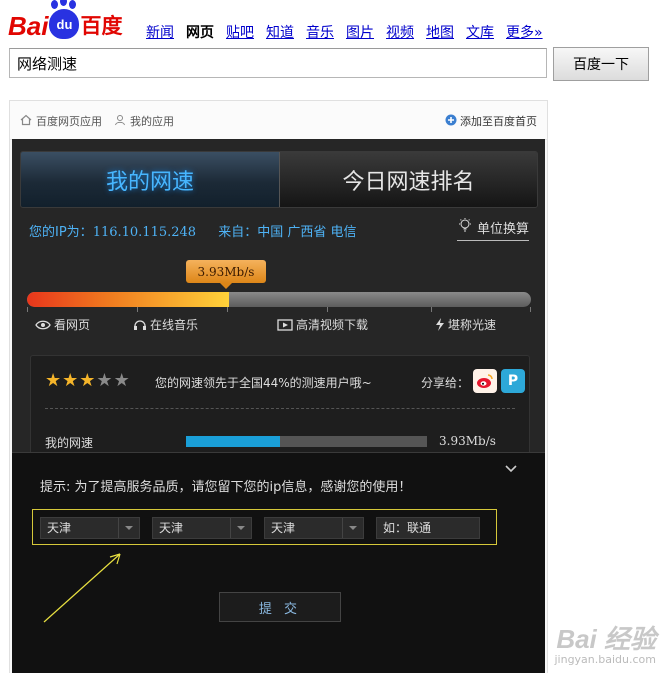 This screenshot has width=662, height=673. What do you see at coordinates (502, 229) in the screenshot?
I see `unit-convert-label: 单位换算` at bounding box center [502, 229].